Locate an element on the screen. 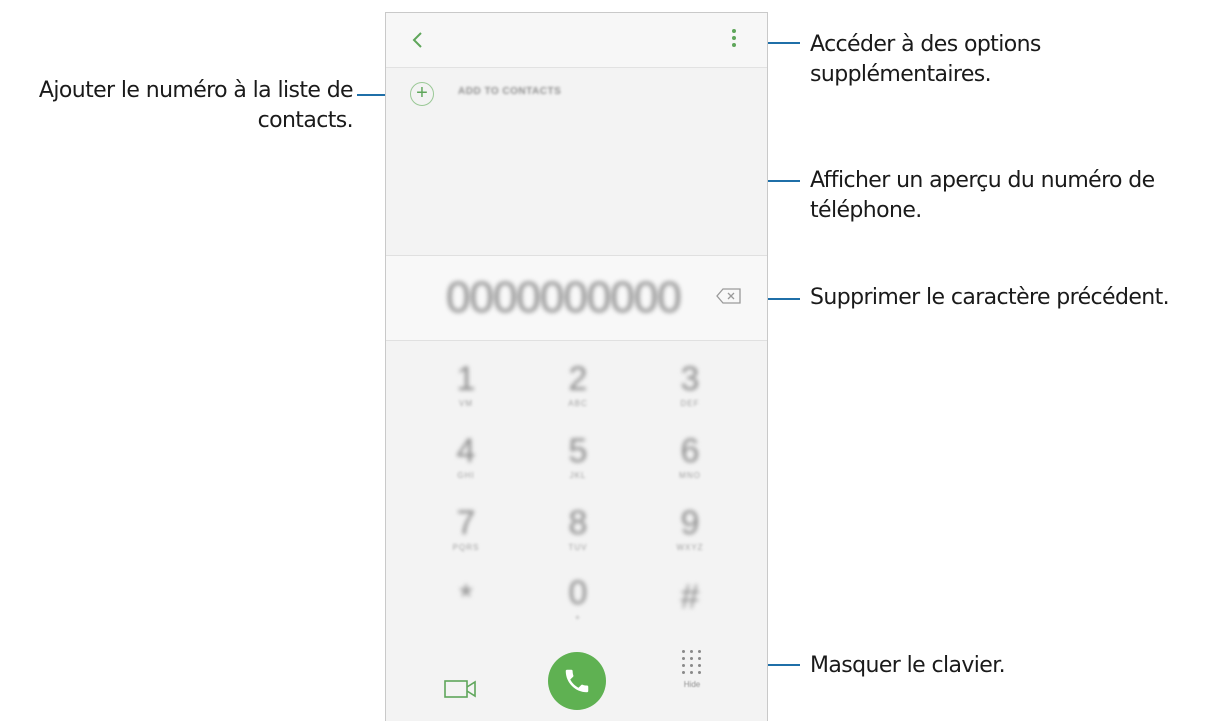  key-letters: JKL is located at coordinates (578, 475).